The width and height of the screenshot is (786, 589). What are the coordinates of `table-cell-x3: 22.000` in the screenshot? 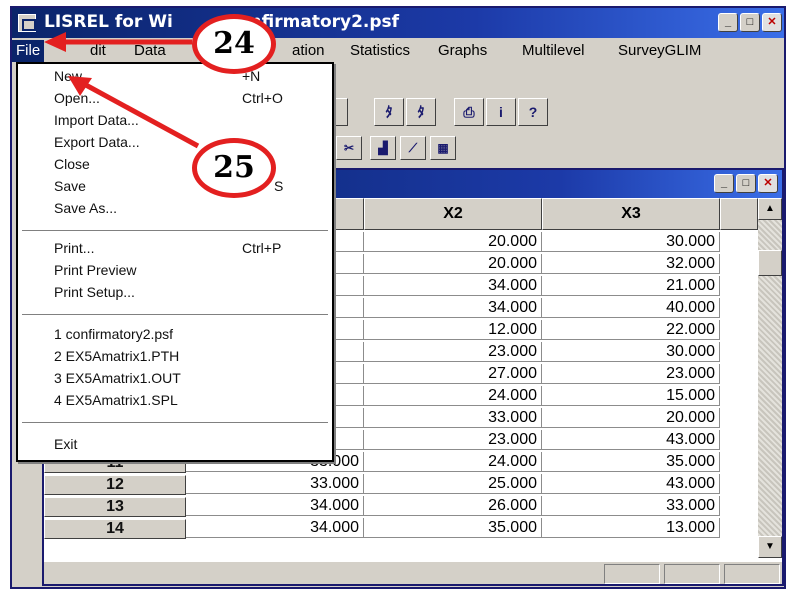 It's located at (631, 330).